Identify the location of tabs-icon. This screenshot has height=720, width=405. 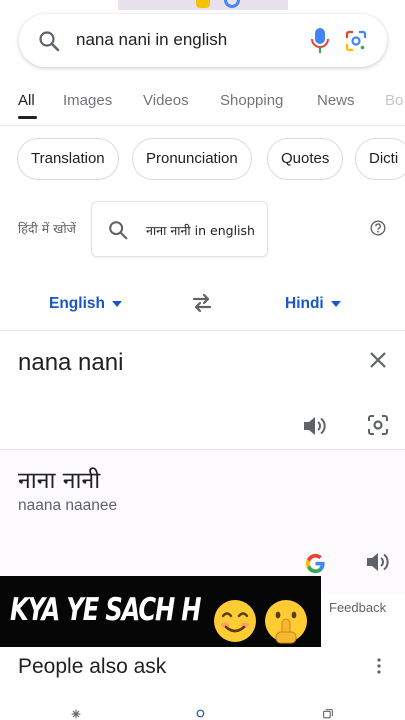
(328, 714).